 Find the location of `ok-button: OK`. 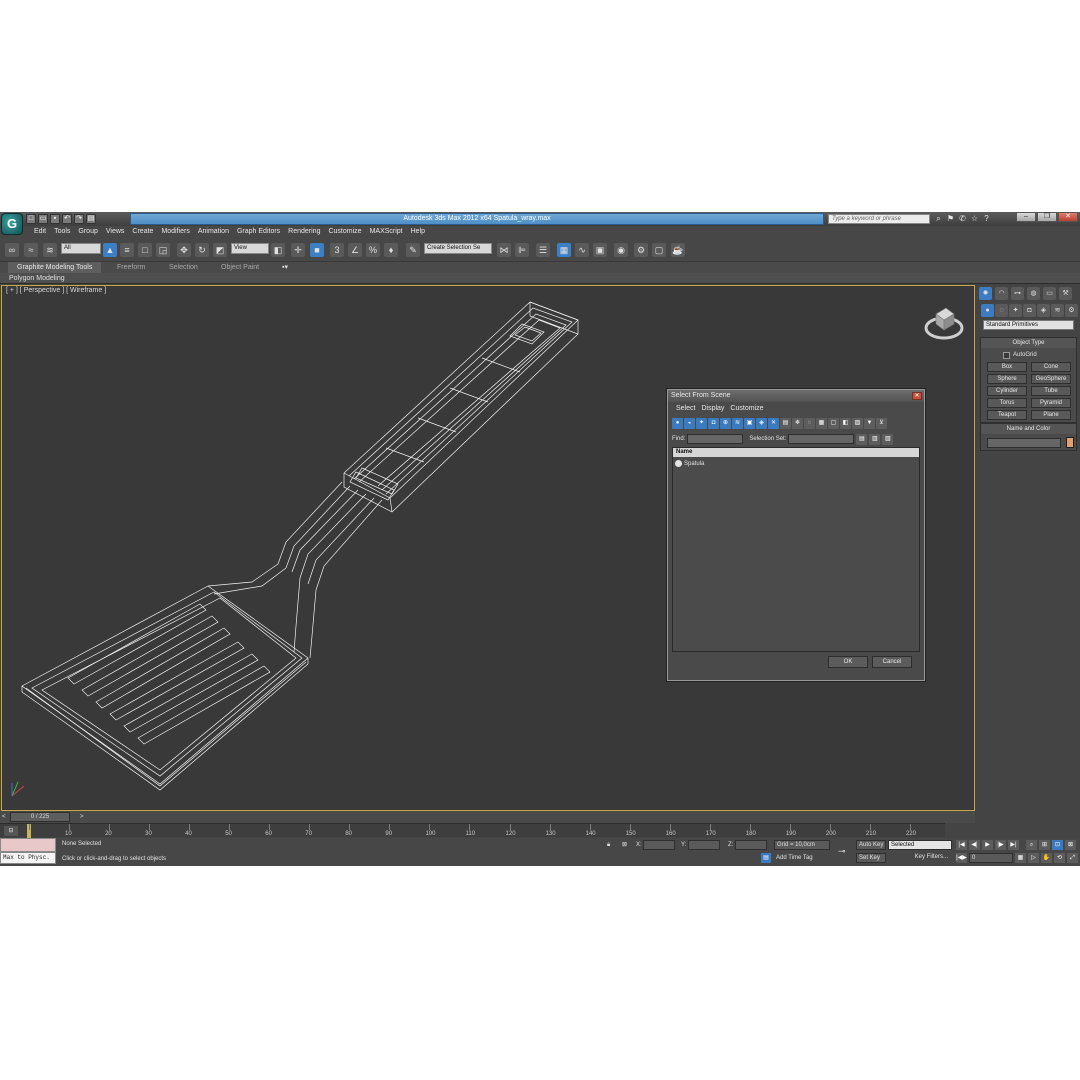

ok-button: OK is located at coordinates (848, 662).